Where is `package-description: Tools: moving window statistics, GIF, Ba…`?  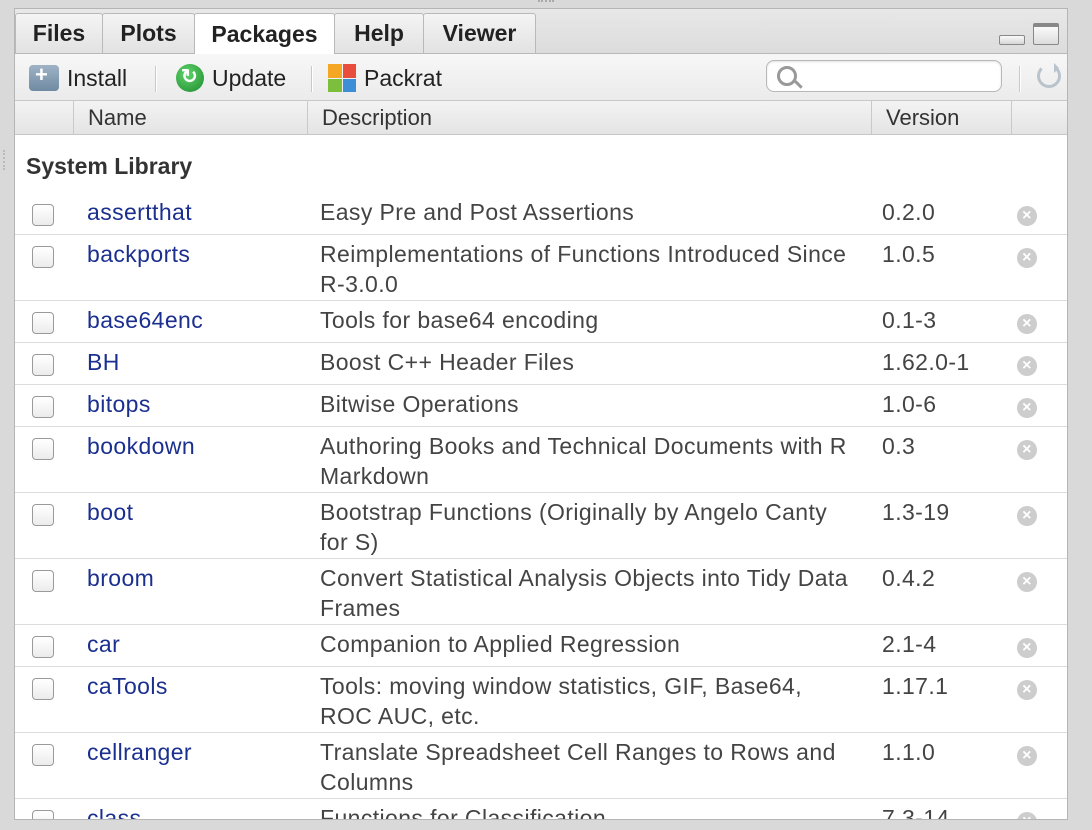 package-description: Tools: moving window statistics, GIF, Ba… is located at coordinates (561, 701).